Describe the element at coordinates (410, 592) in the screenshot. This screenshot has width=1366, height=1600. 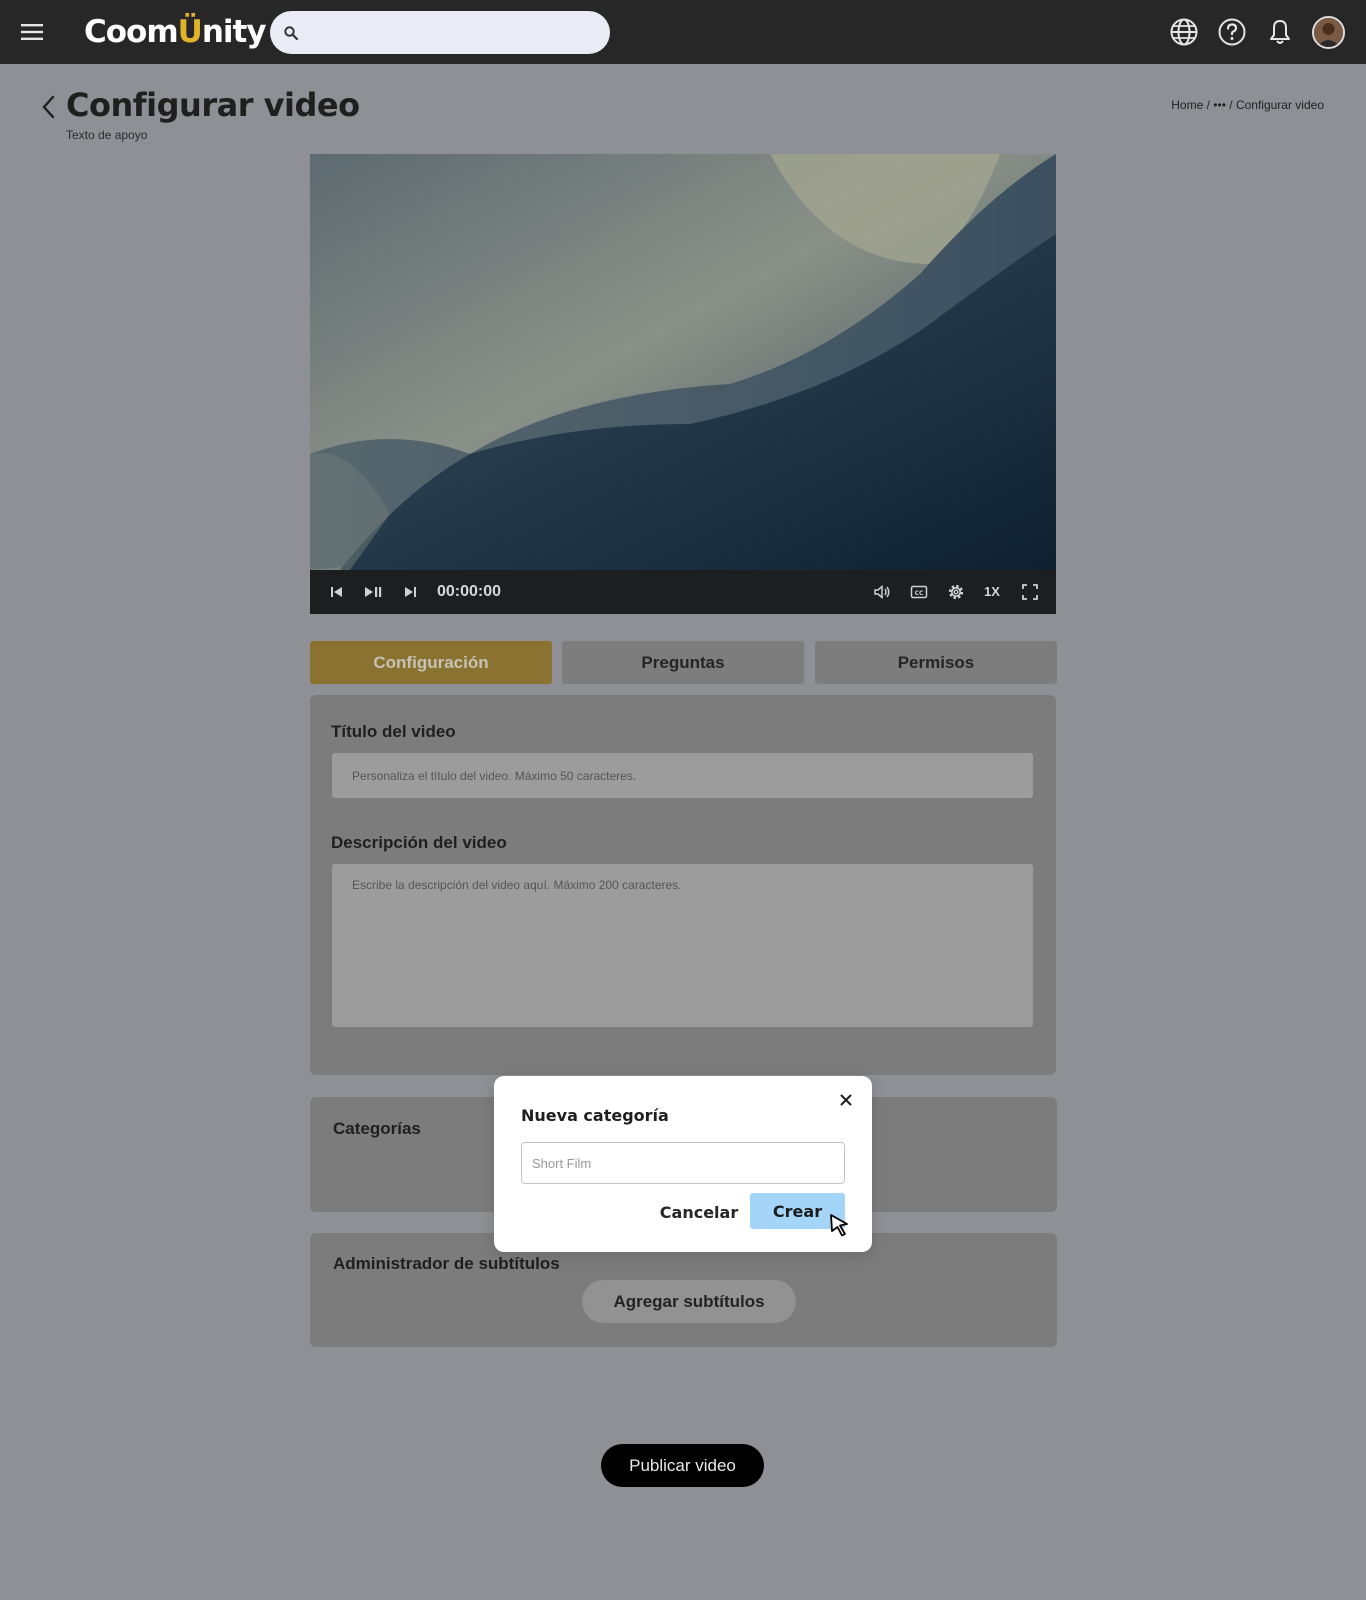
I see `skip-next-icon` at that location.